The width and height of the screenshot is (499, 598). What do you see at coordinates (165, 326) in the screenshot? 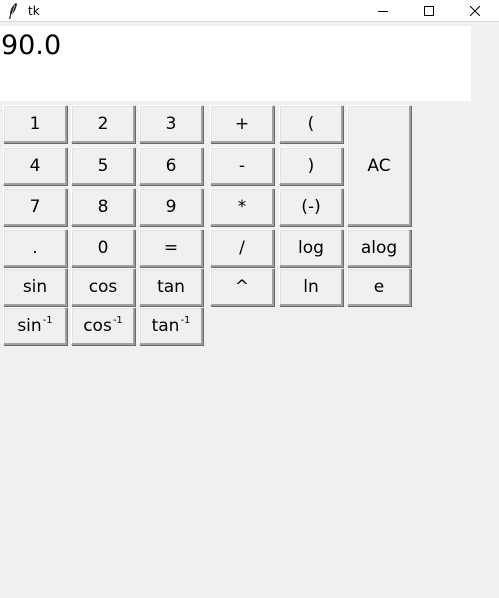
I see `arctan-label: tan` at bounding box center [165, 326].